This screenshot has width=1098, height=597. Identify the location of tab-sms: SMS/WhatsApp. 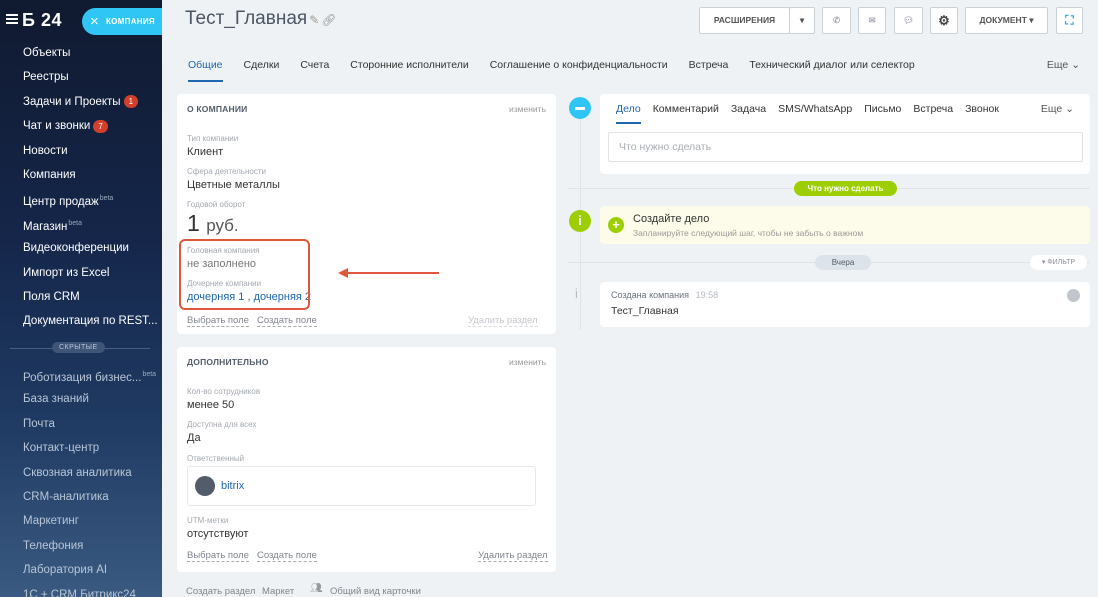
(815, 109).